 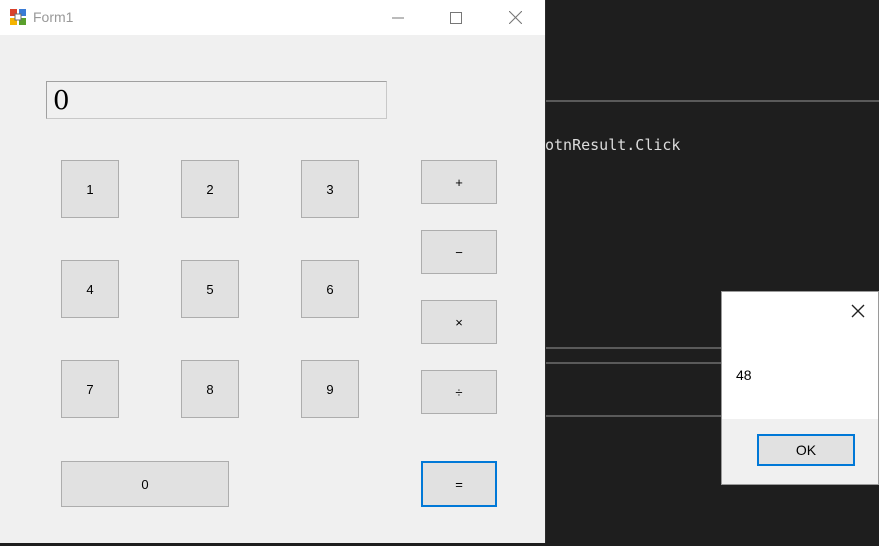 I want to click on message-dialog: 48 OK, so click(x=800, y=388).